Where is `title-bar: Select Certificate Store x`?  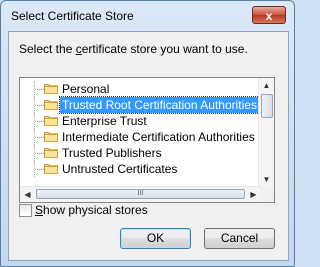 title-bar: Select Certificate Store x is located at coordinates (147, 16).